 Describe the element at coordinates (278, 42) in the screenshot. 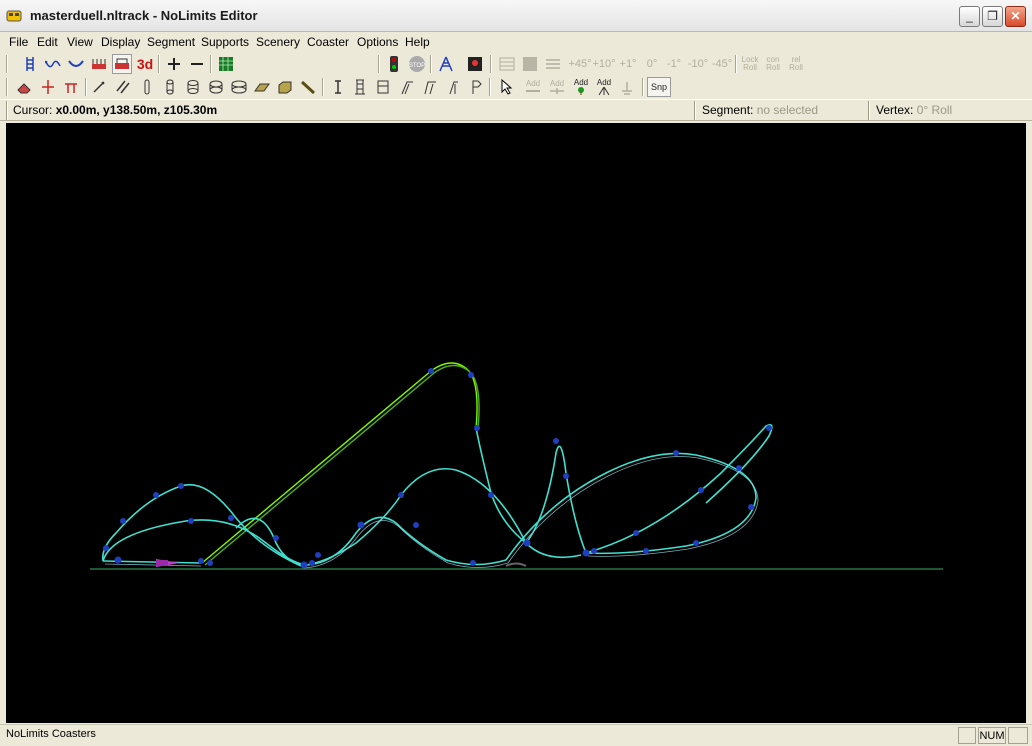

I see `menu-scenery: Scenery` at that location.